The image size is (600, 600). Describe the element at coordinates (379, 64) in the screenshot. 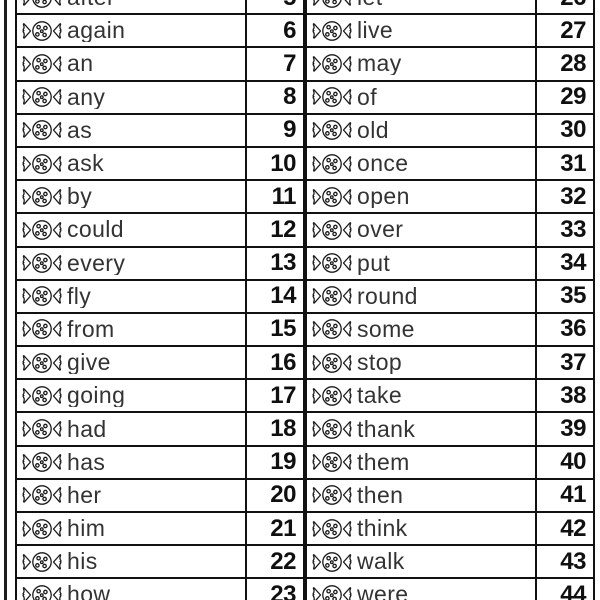

I see `sight-word: may` at that location.